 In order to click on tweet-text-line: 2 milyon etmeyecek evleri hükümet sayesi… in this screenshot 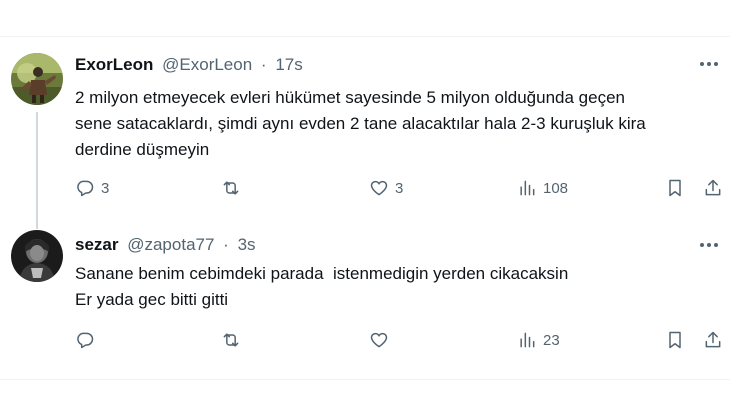, I will do `click(350, 97)`.